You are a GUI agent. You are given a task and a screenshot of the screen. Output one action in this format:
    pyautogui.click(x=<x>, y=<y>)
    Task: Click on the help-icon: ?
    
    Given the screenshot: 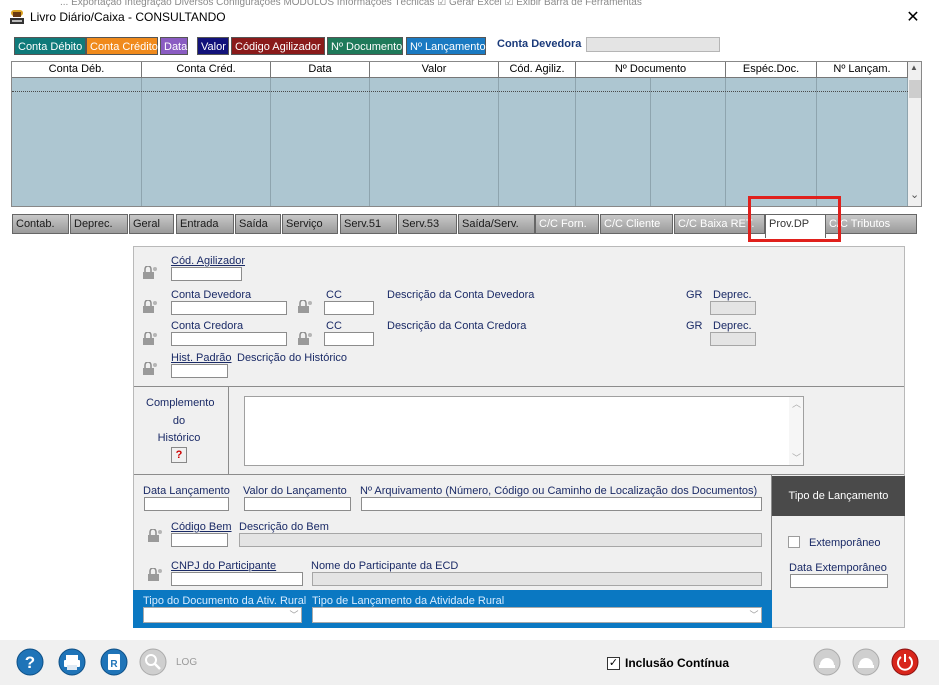 What is the action you would take?
    pyautogui.click(x=30, y=662)
    